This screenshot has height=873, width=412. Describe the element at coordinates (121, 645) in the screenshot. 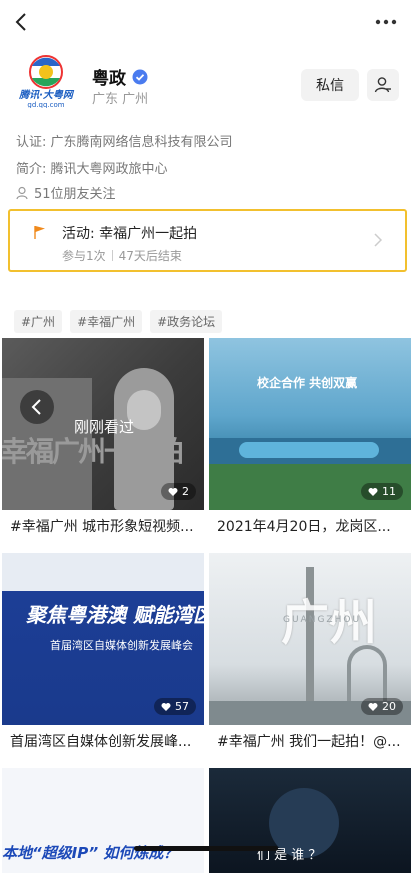

I see `banner-sub-text: 首届湾区自媒体创新发展峰会` at that location.